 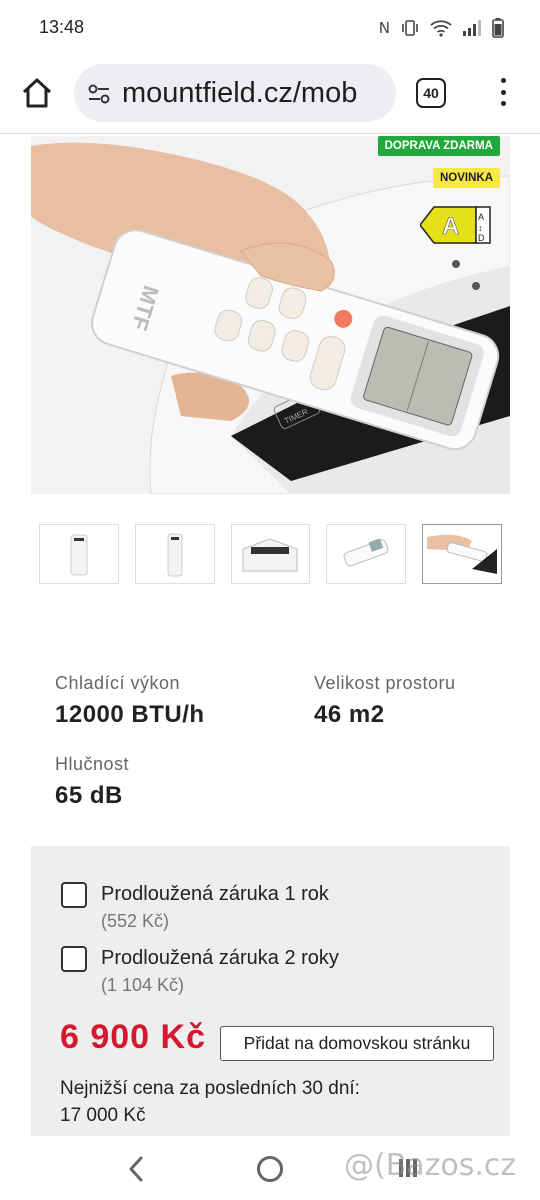 I want to click on home-icon, so click(x=37, y=93).